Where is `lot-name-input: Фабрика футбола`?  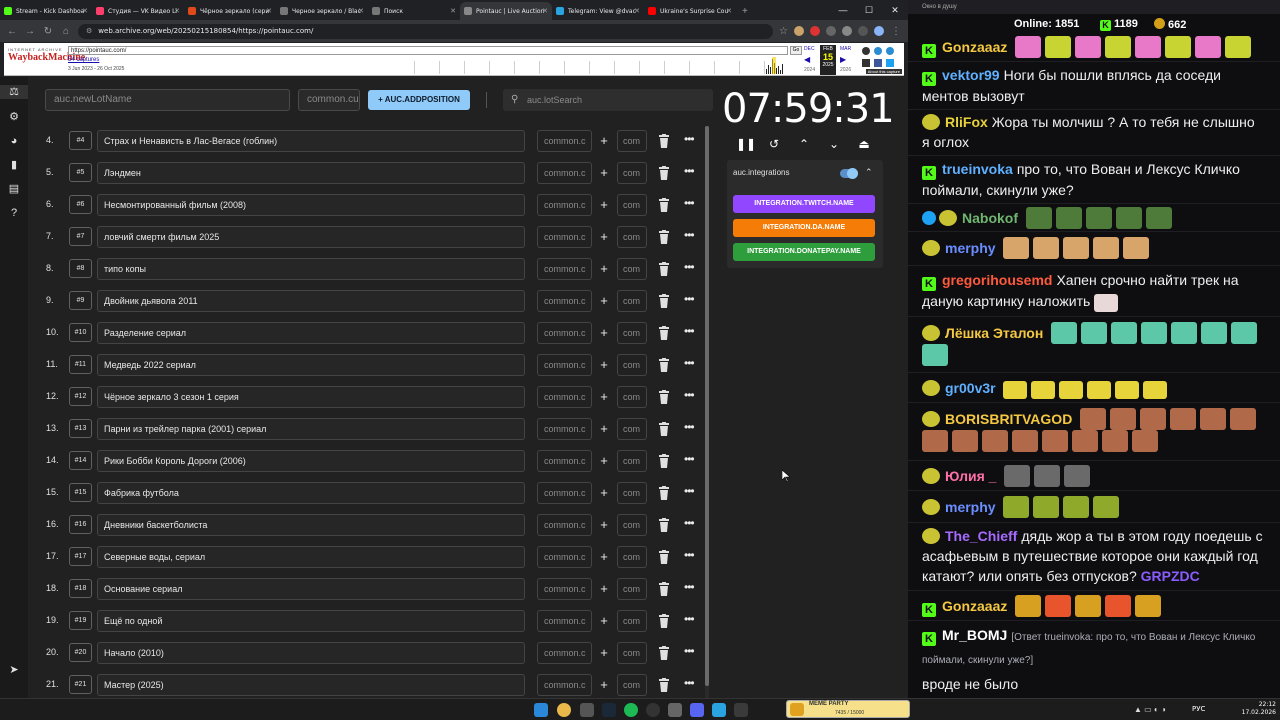
lot-name-input: Фабрика футбола is located at coordinates (311, 493).